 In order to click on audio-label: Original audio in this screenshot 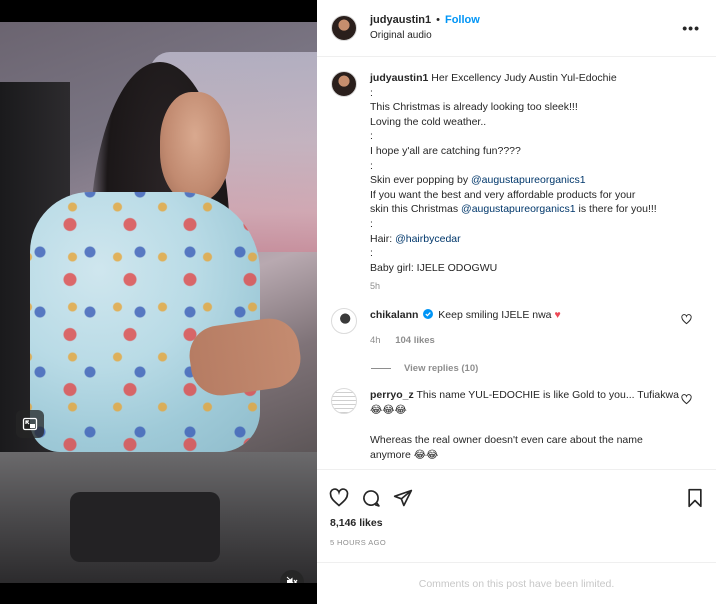, I will do `click(425, 35)`.